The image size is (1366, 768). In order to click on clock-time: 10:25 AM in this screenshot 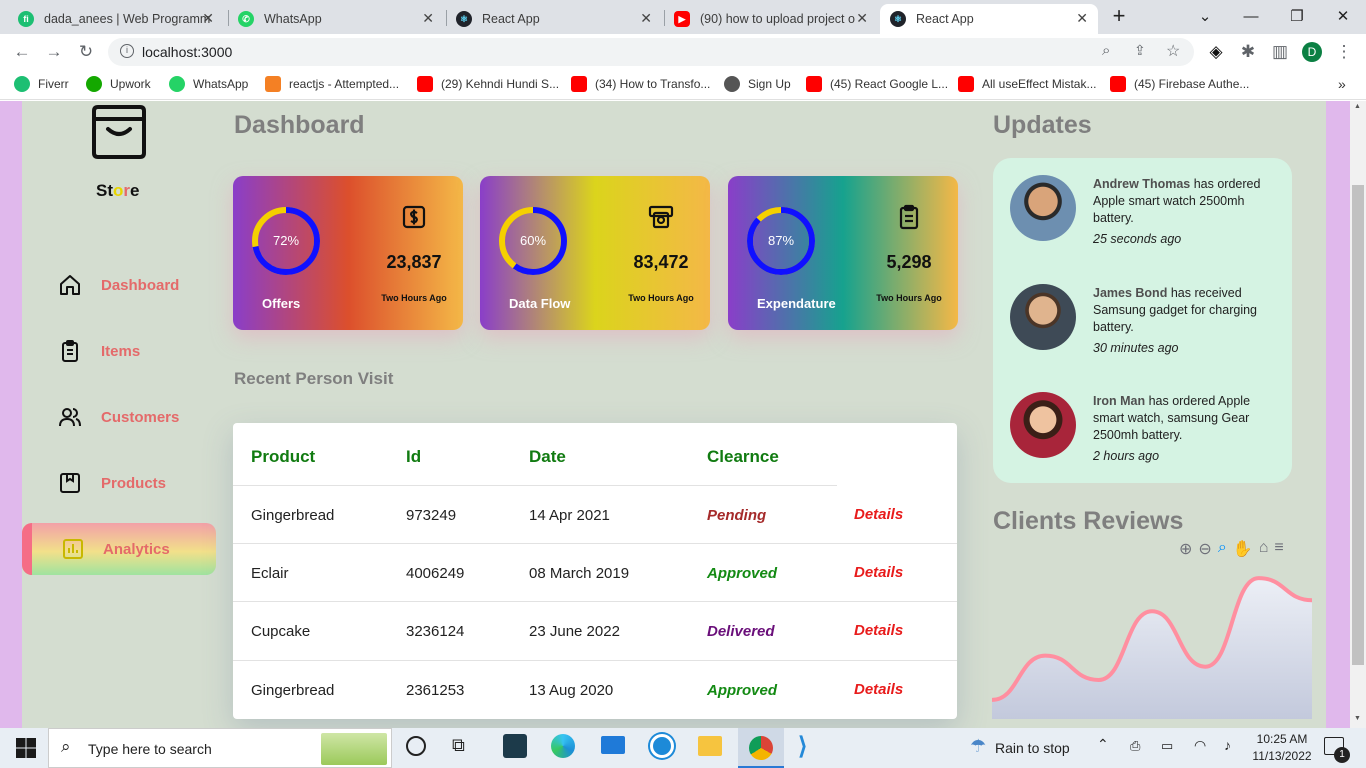, I will do `click(1282, 739)`.